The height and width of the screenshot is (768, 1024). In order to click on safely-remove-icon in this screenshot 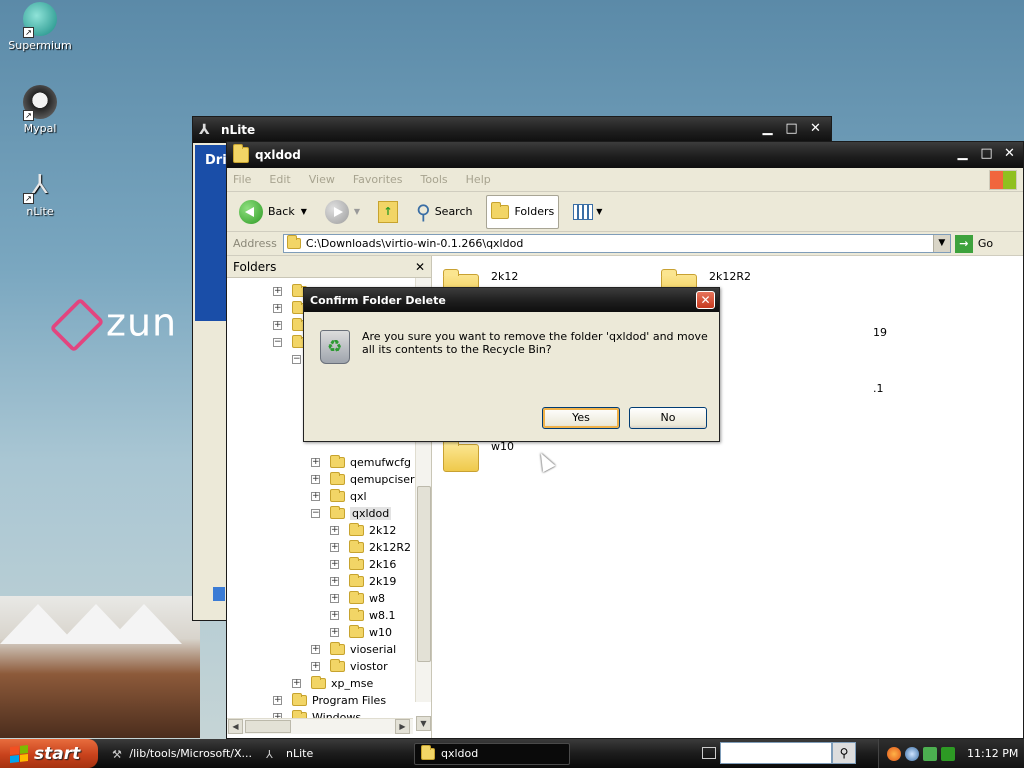, I will do `click(948, 753)`.